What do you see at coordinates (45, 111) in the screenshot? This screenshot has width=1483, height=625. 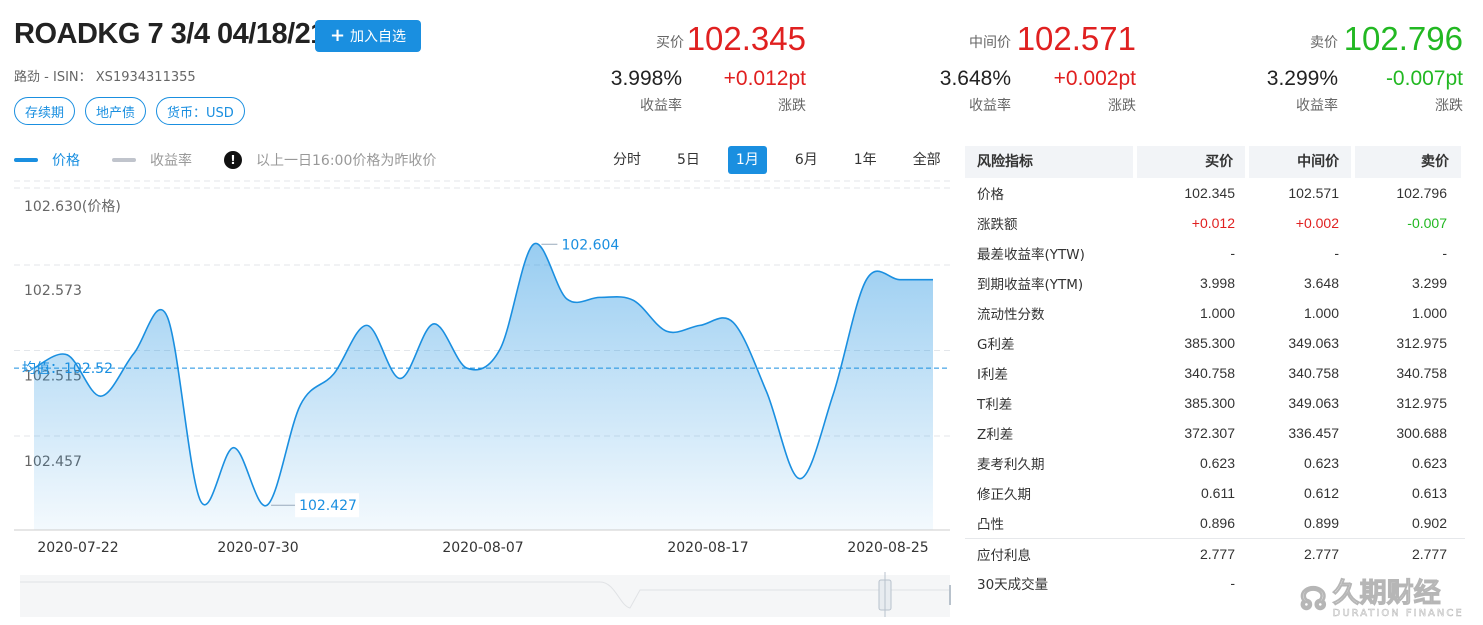 I see `tag-status: 存续期` at bounding box center [45, 111].